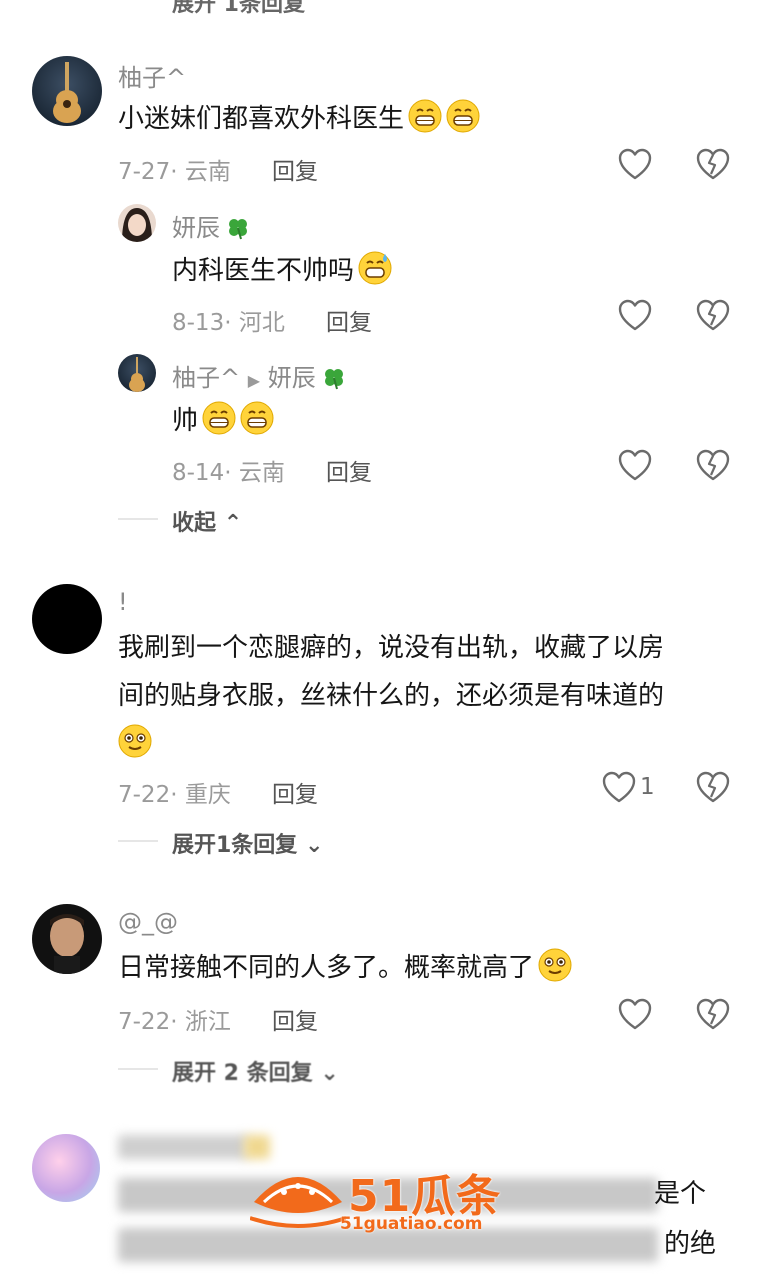 The height and width of the screenshot is (1280, 762). Describe the element at coordinates (411, 1224) in the screenshot. I see `watermark-url: 51guatiao.com` at that location.